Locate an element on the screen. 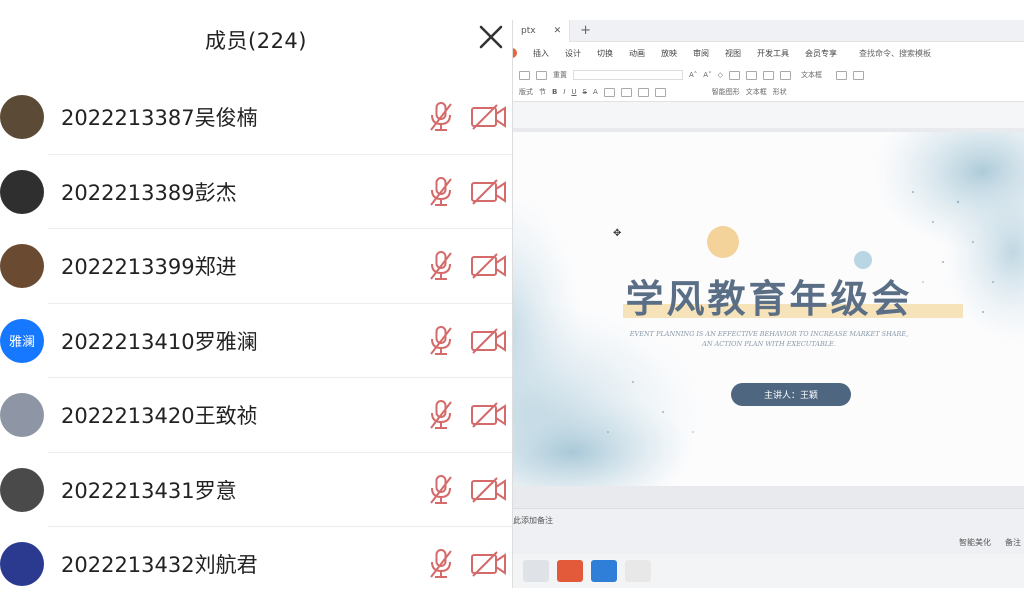 This screenshot has height=600, width=1024. wps-app-icon is located at coordinates (570, 571).